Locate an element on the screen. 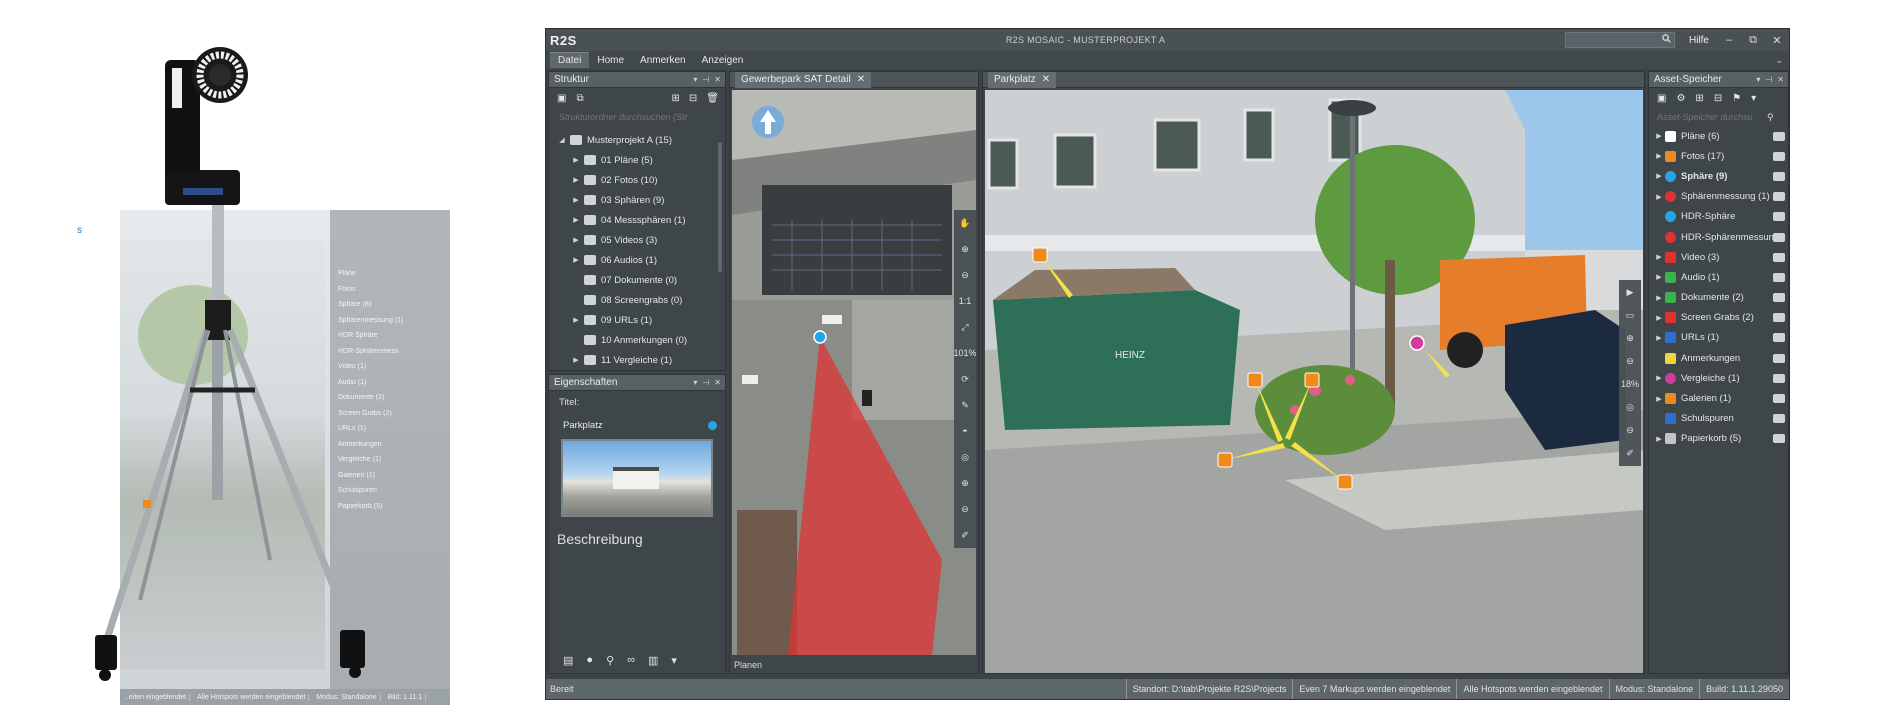 The image size is (1895, 716). asset-search-input is located at coordinates (1712, 117).